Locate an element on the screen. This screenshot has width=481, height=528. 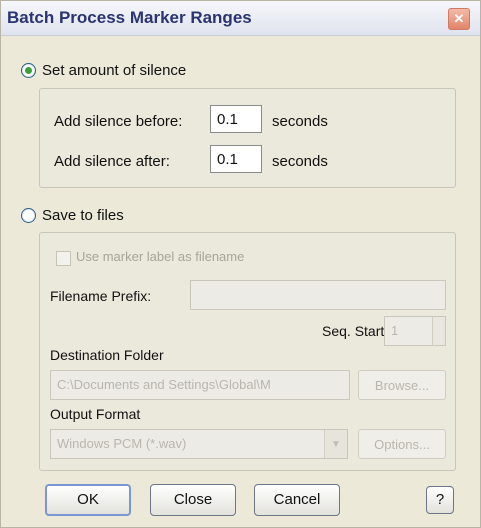
silence-before-unit: seconds is located at coordinates (300, 121).